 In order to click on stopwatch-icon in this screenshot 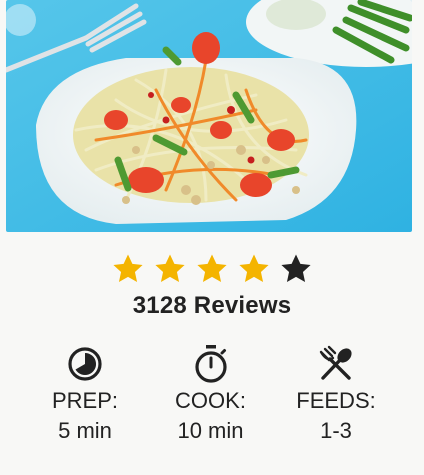, I will do `click(211, 364)`.